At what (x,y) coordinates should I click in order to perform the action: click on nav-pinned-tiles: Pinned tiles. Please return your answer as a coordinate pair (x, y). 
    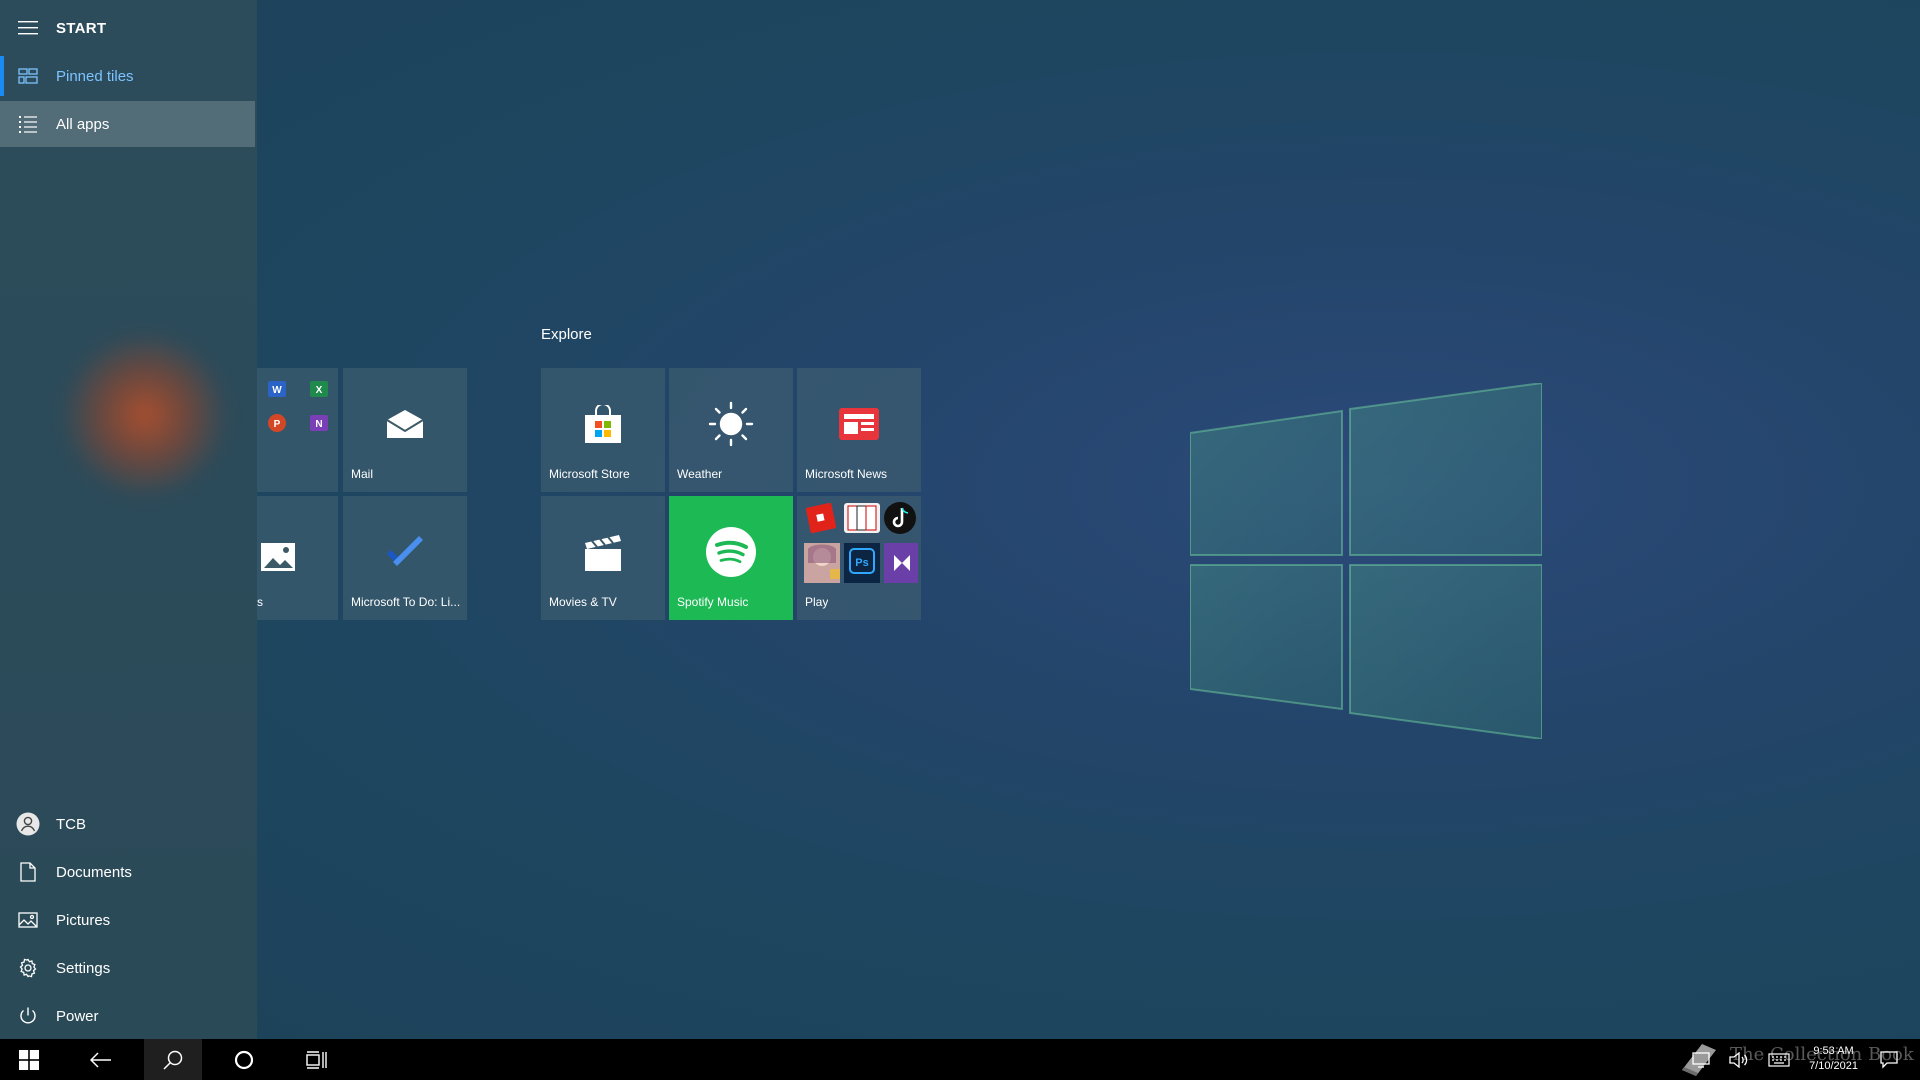
    Looking at the image, I should click on (127, 76).